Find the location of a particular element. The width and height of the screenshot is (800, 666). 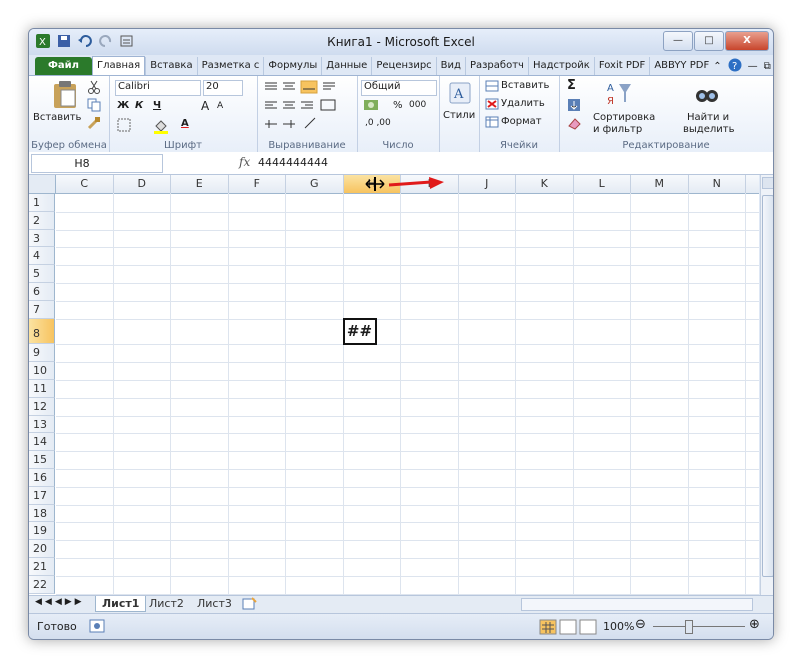

vertical-scrollbar is located at coordinates (766, 385).